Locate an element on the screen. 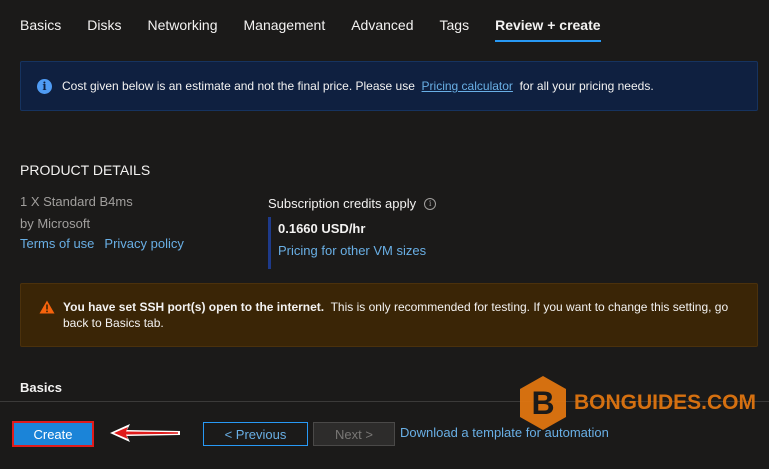 Image resolution: width=769 pixels, height=469 pixels. info-icon: i is located at coordinates (44, 86).